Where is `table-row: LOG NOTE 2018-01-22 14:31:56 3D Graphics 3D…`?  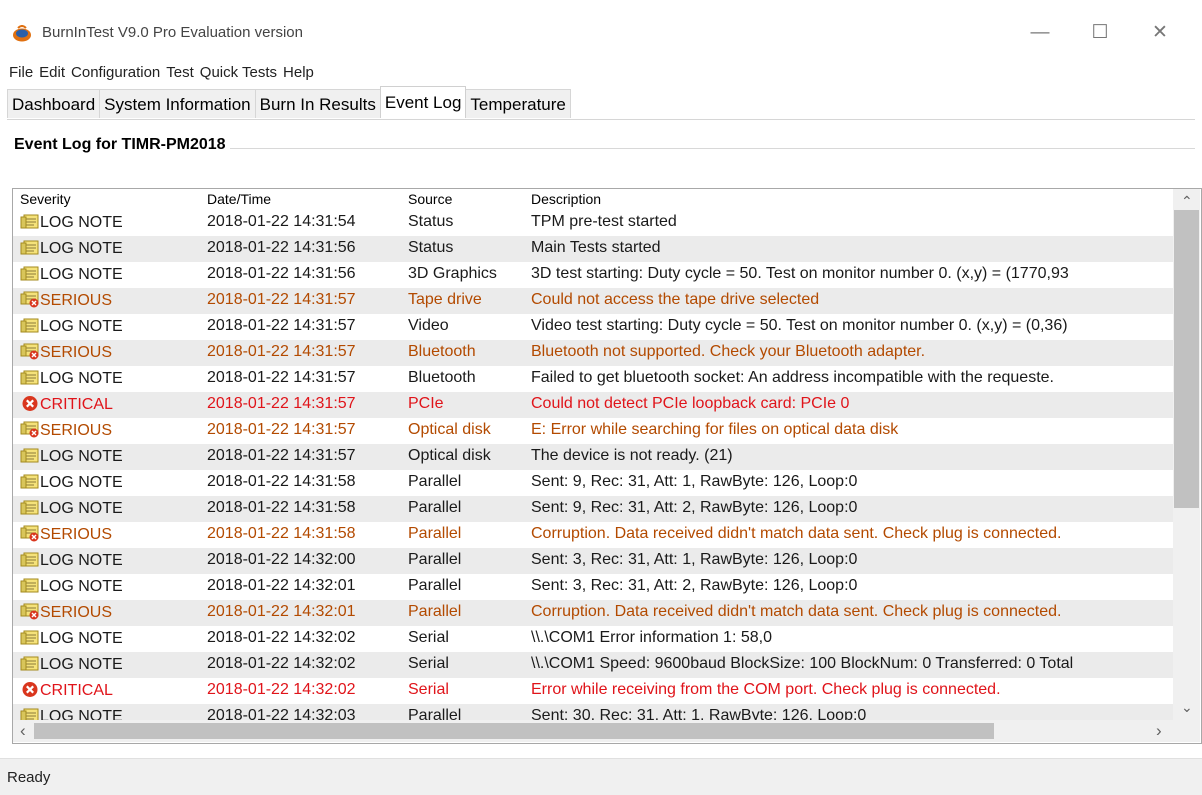 table-row: LOG NOTE 2018-01-22 14:31:56 3D Graphics 3D… is located at coordinates (593, 275).